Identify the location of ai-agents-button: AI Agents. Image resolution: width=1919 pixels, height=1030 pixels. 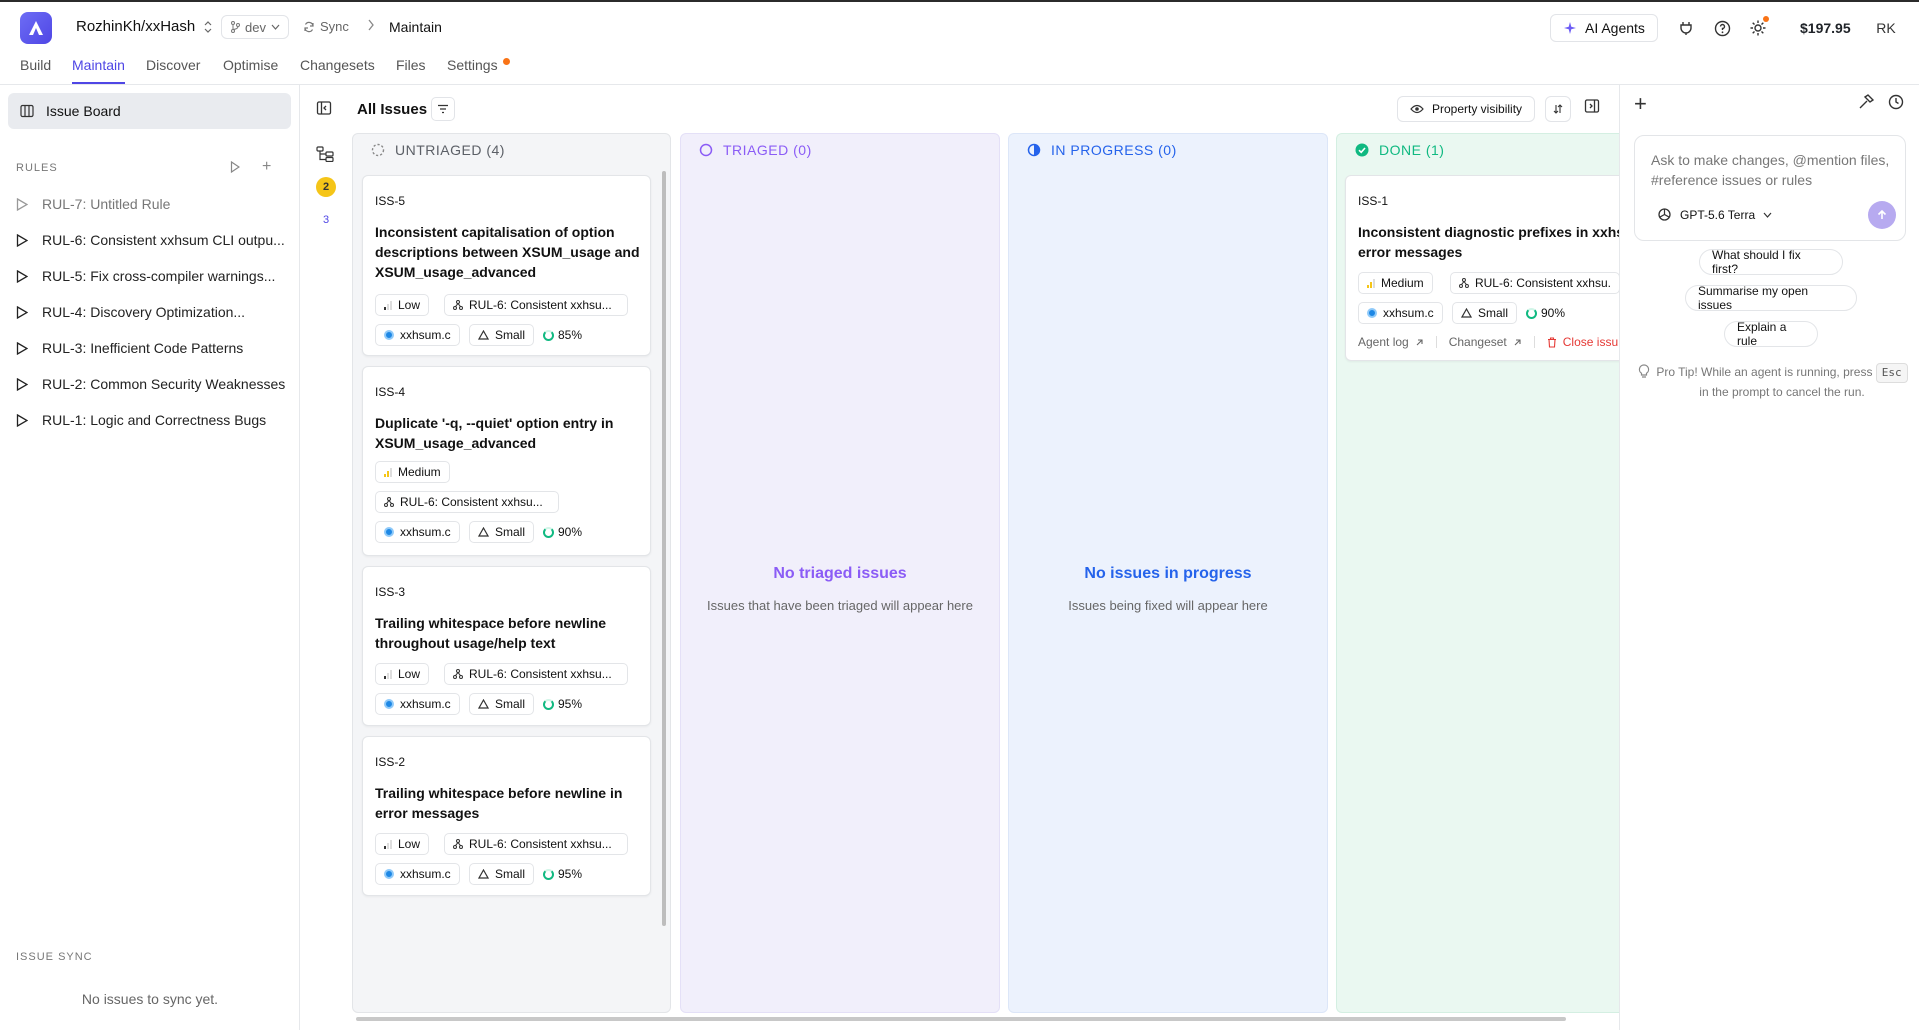
(1604, 28).